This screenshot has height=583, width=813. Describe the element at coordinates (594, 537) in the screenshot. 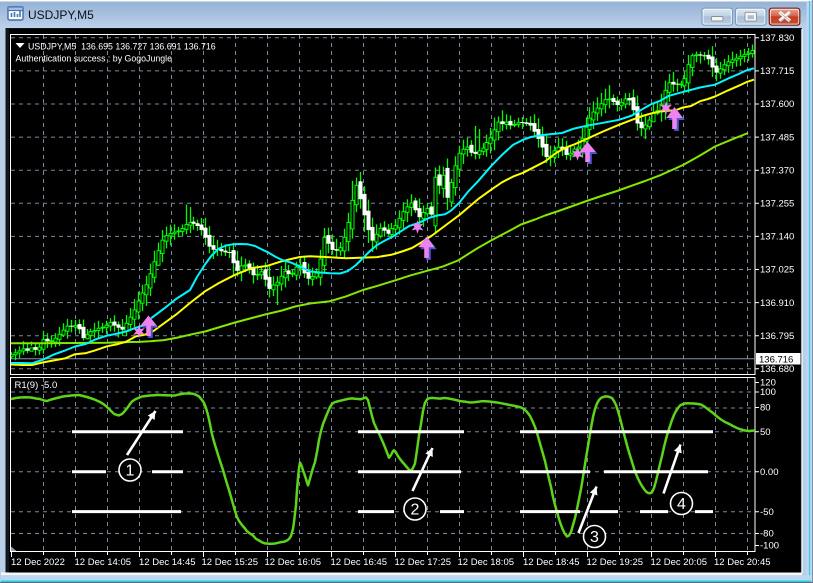

I see `svg-text: 3` at that location.